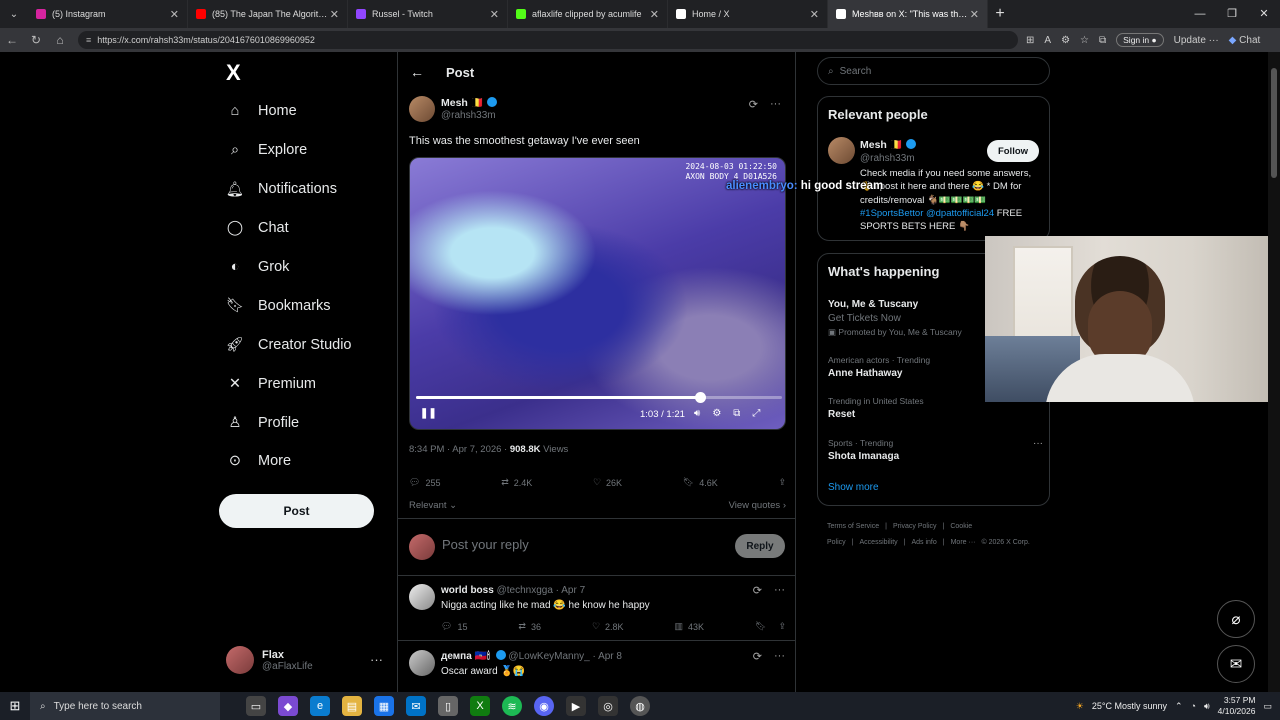 This screenshot has height=720, width=1280. Describe the element at coordinates (269, 660) in the screenshot. I see `account-switcher: Flax @aFlaxLife` at that location.